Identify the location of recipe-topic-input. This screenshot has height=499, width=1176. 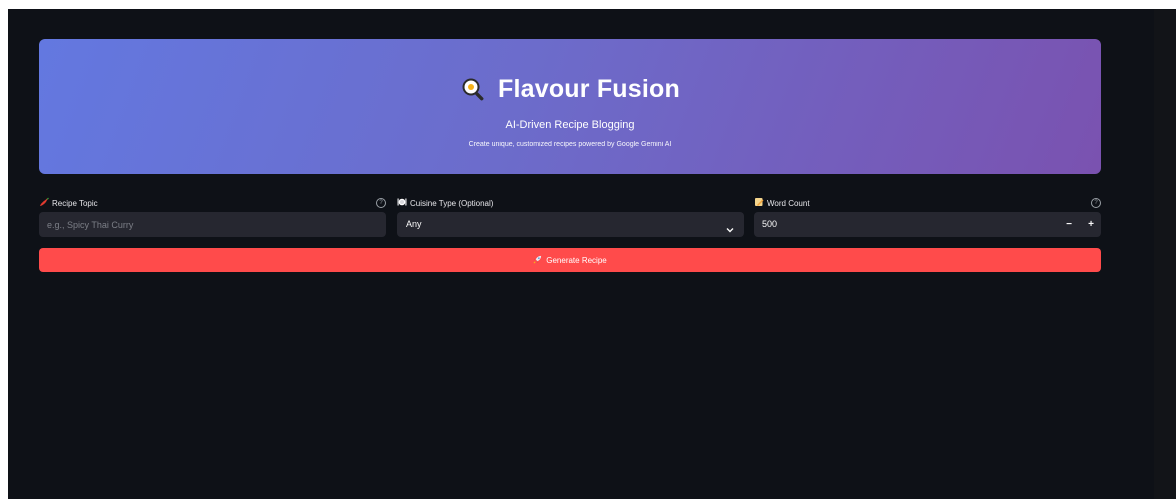
(212, 224).